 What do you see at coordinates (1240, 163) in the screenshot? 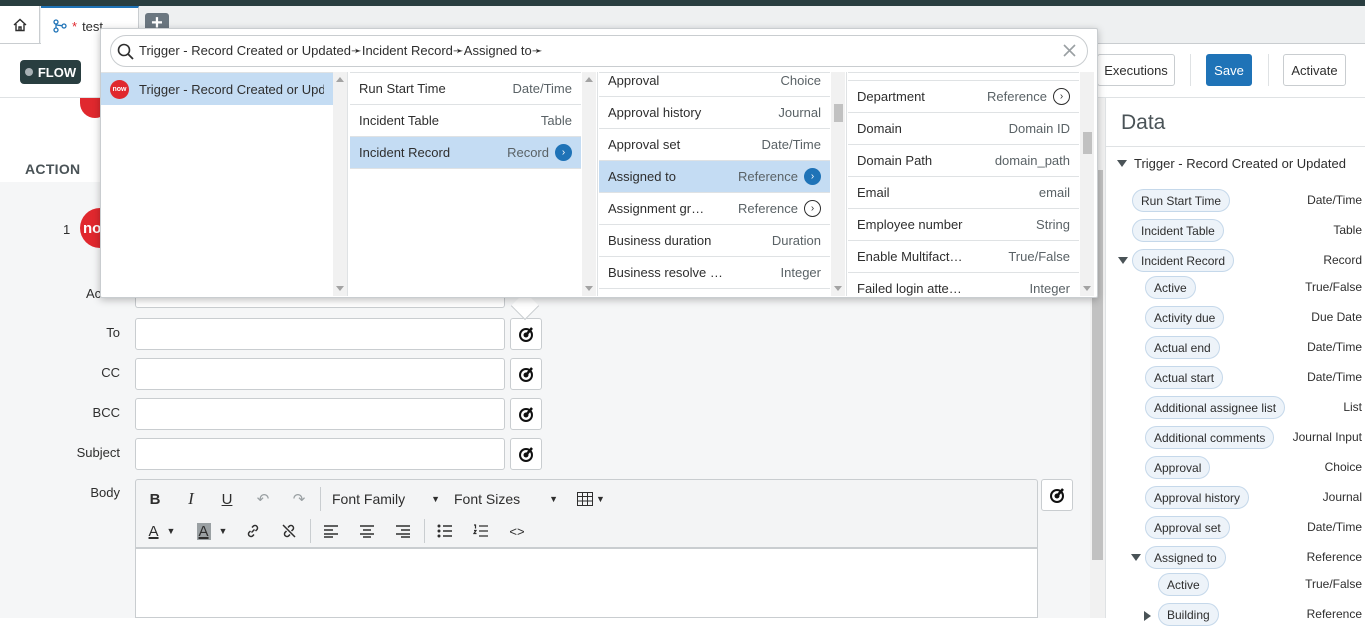
I see `data-root-label: Trigger - Record Created or Updated` at bounding box center [1240, 163].